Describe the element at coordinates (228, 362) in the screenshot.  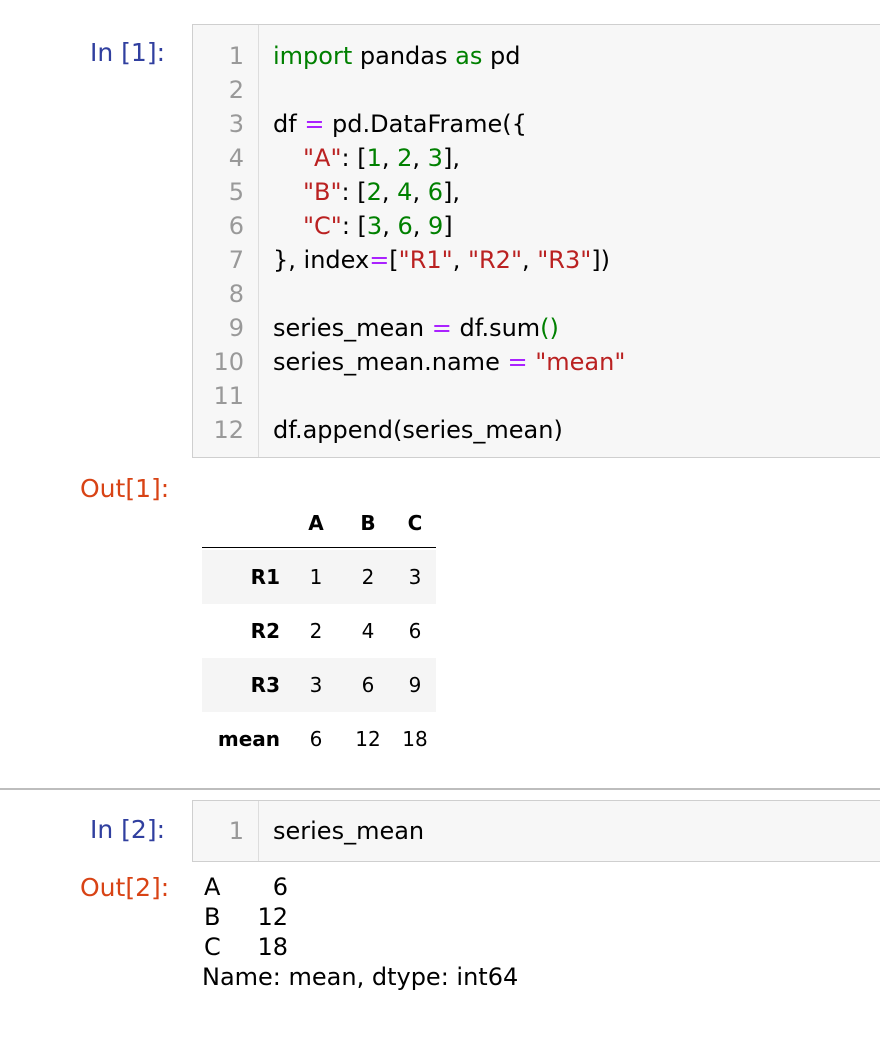
I see `line-number: 10` at that location.